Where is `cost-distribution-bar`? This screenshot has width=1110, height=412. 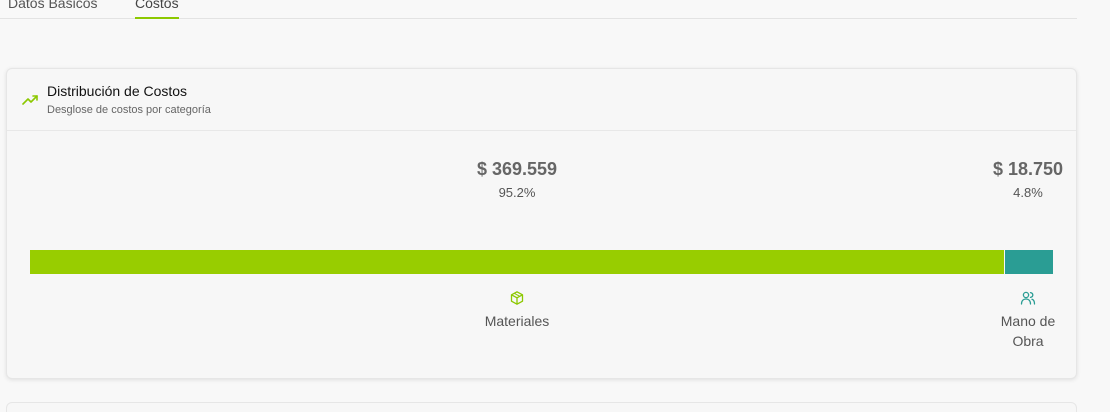 cost-distribution-bar is located at coordinates (541, 262).